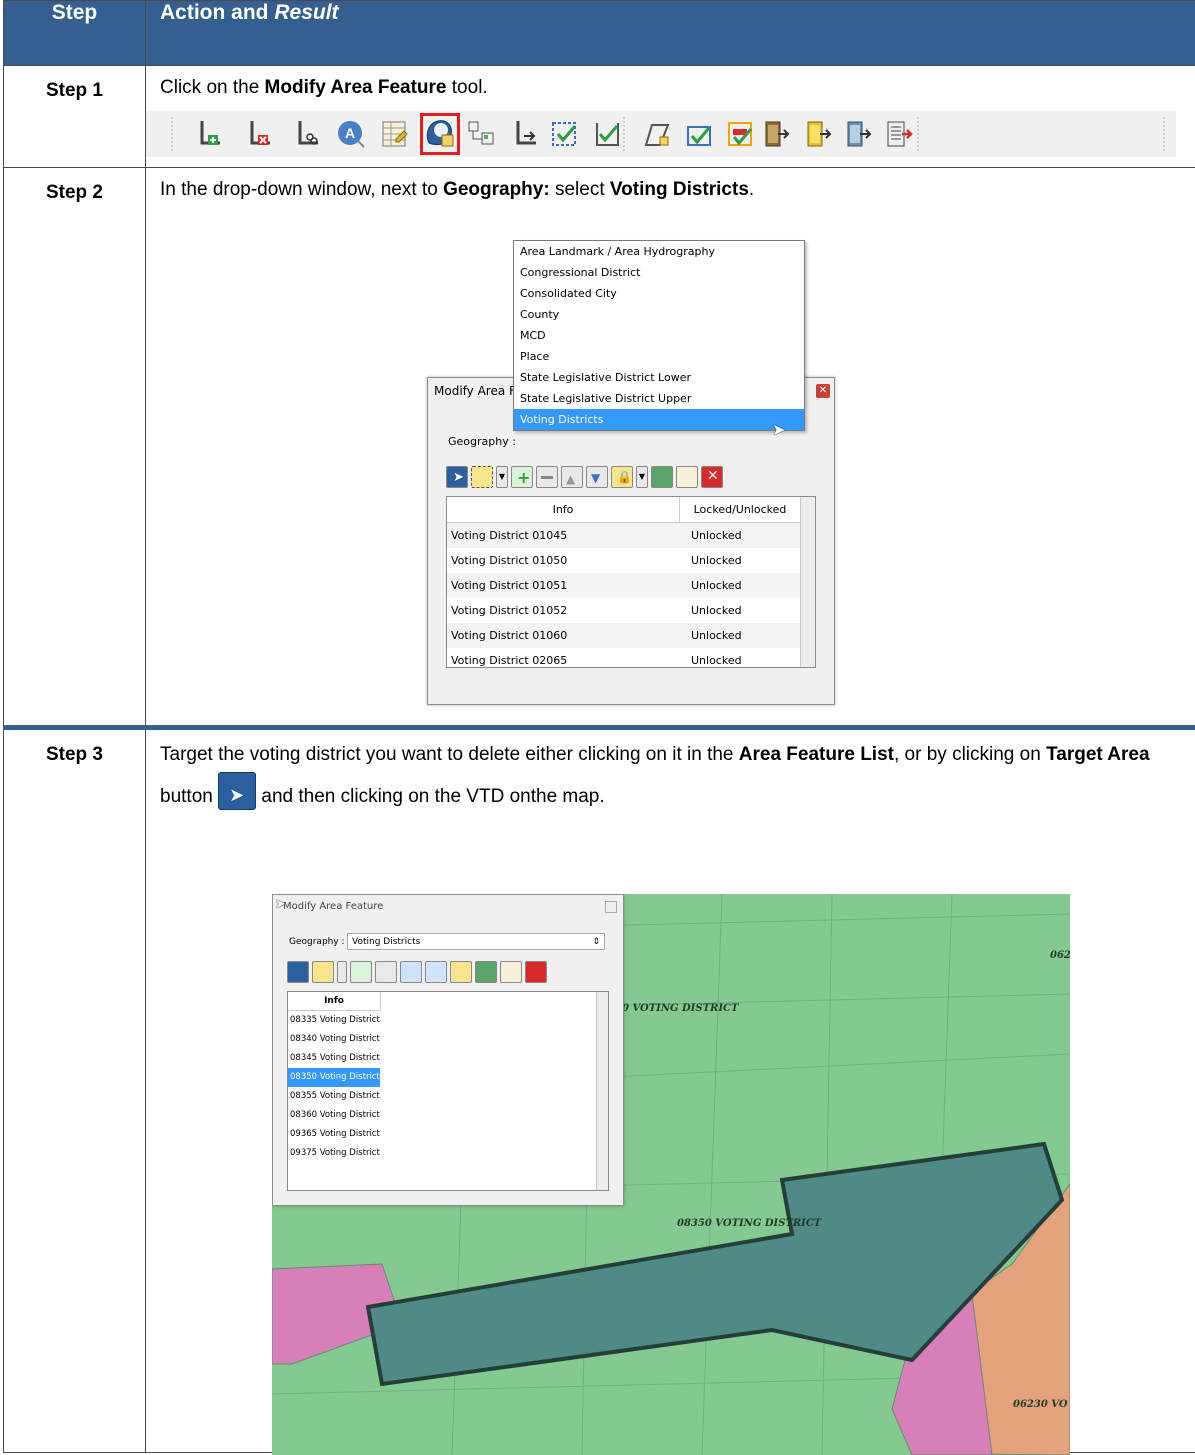 This screenshot has height=1455, width=1195. I want to click on list-item: Voting District 01050Unlocked, so click(631, 560).